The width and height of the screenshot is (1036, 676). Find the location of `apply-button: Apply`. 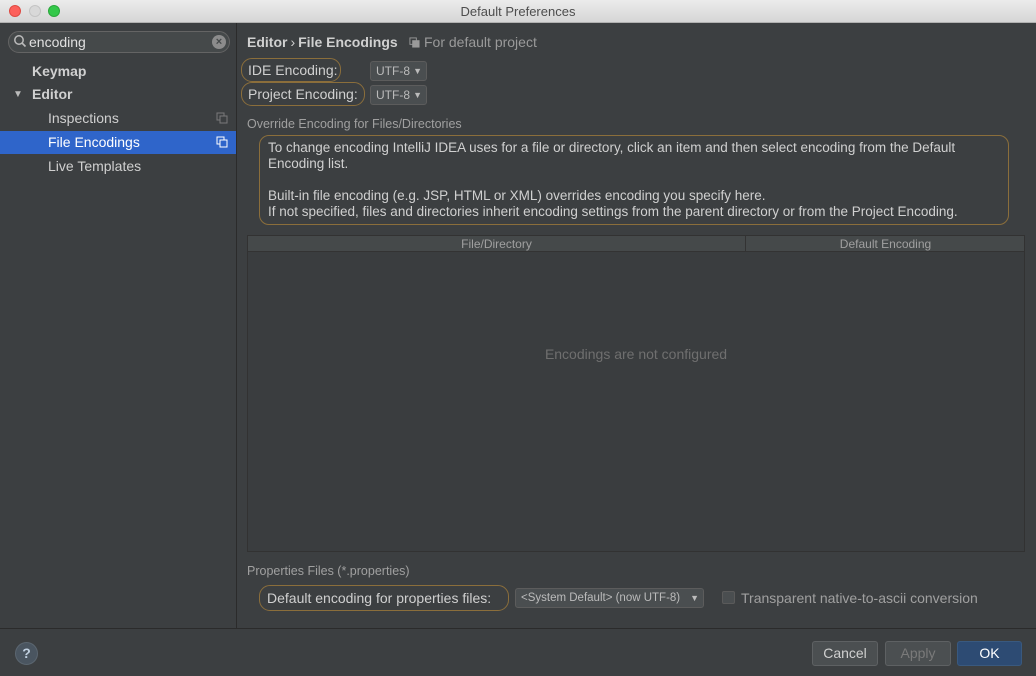

apply-button: Apply is located at coordinates (918, 653).